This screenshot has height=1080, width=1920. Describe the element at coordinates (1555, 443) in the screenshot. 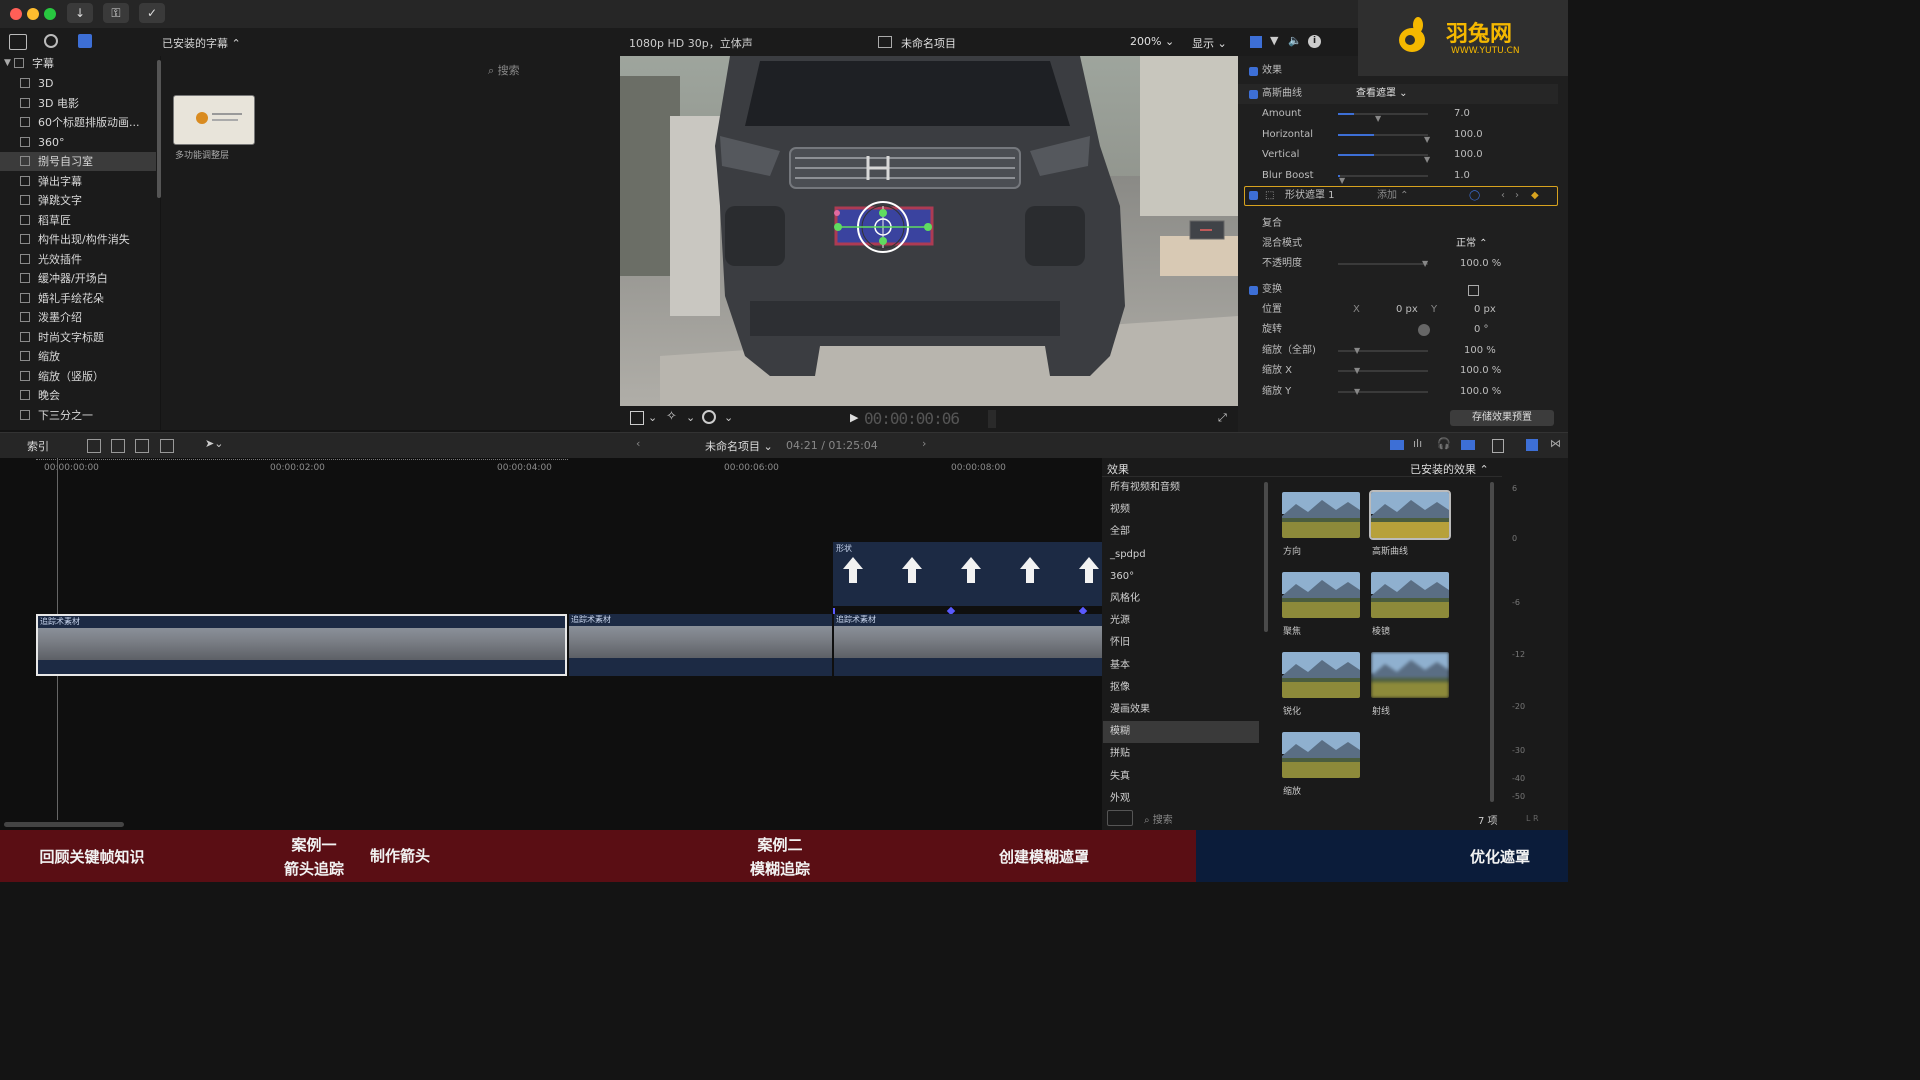

I see `transitions-icon: ⋈` at that location.